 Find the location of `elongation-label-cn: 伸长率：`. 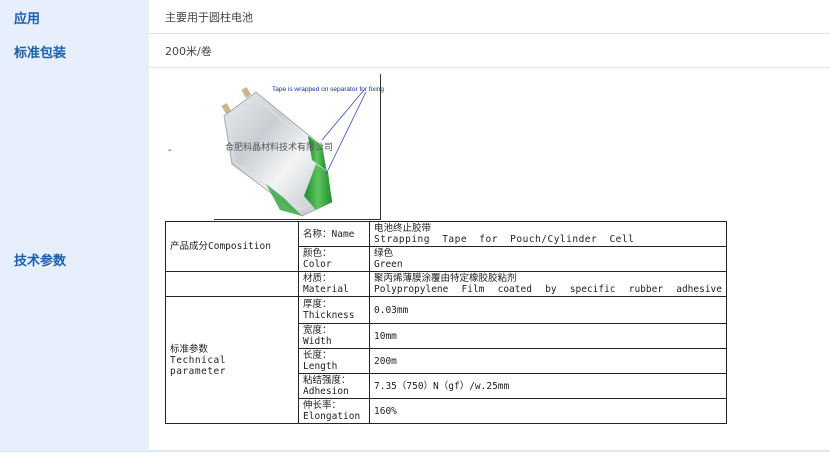

elongation-label-cn: 伸长率： is located at coordinates (322, 405).